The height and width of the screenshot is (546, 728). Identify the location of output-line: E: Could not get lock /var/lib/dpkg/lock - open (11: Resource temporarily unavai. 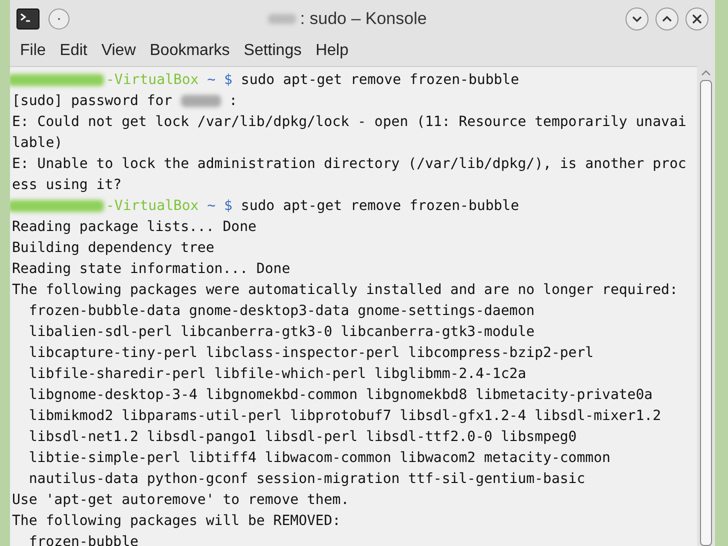
(349, 122).